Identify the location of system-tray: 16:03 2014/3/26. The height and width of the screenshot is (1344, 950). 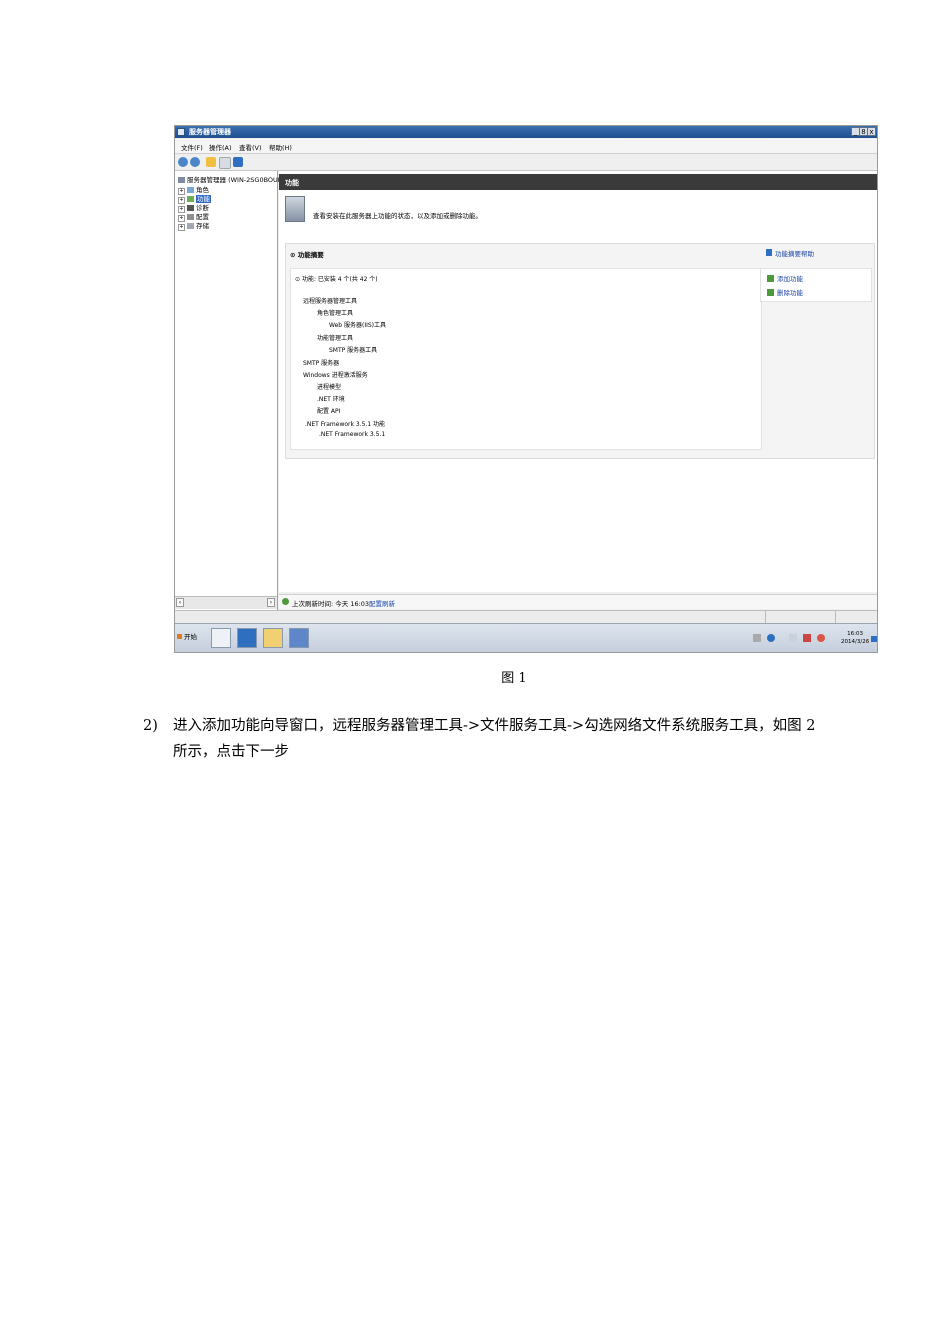
(815, 639).